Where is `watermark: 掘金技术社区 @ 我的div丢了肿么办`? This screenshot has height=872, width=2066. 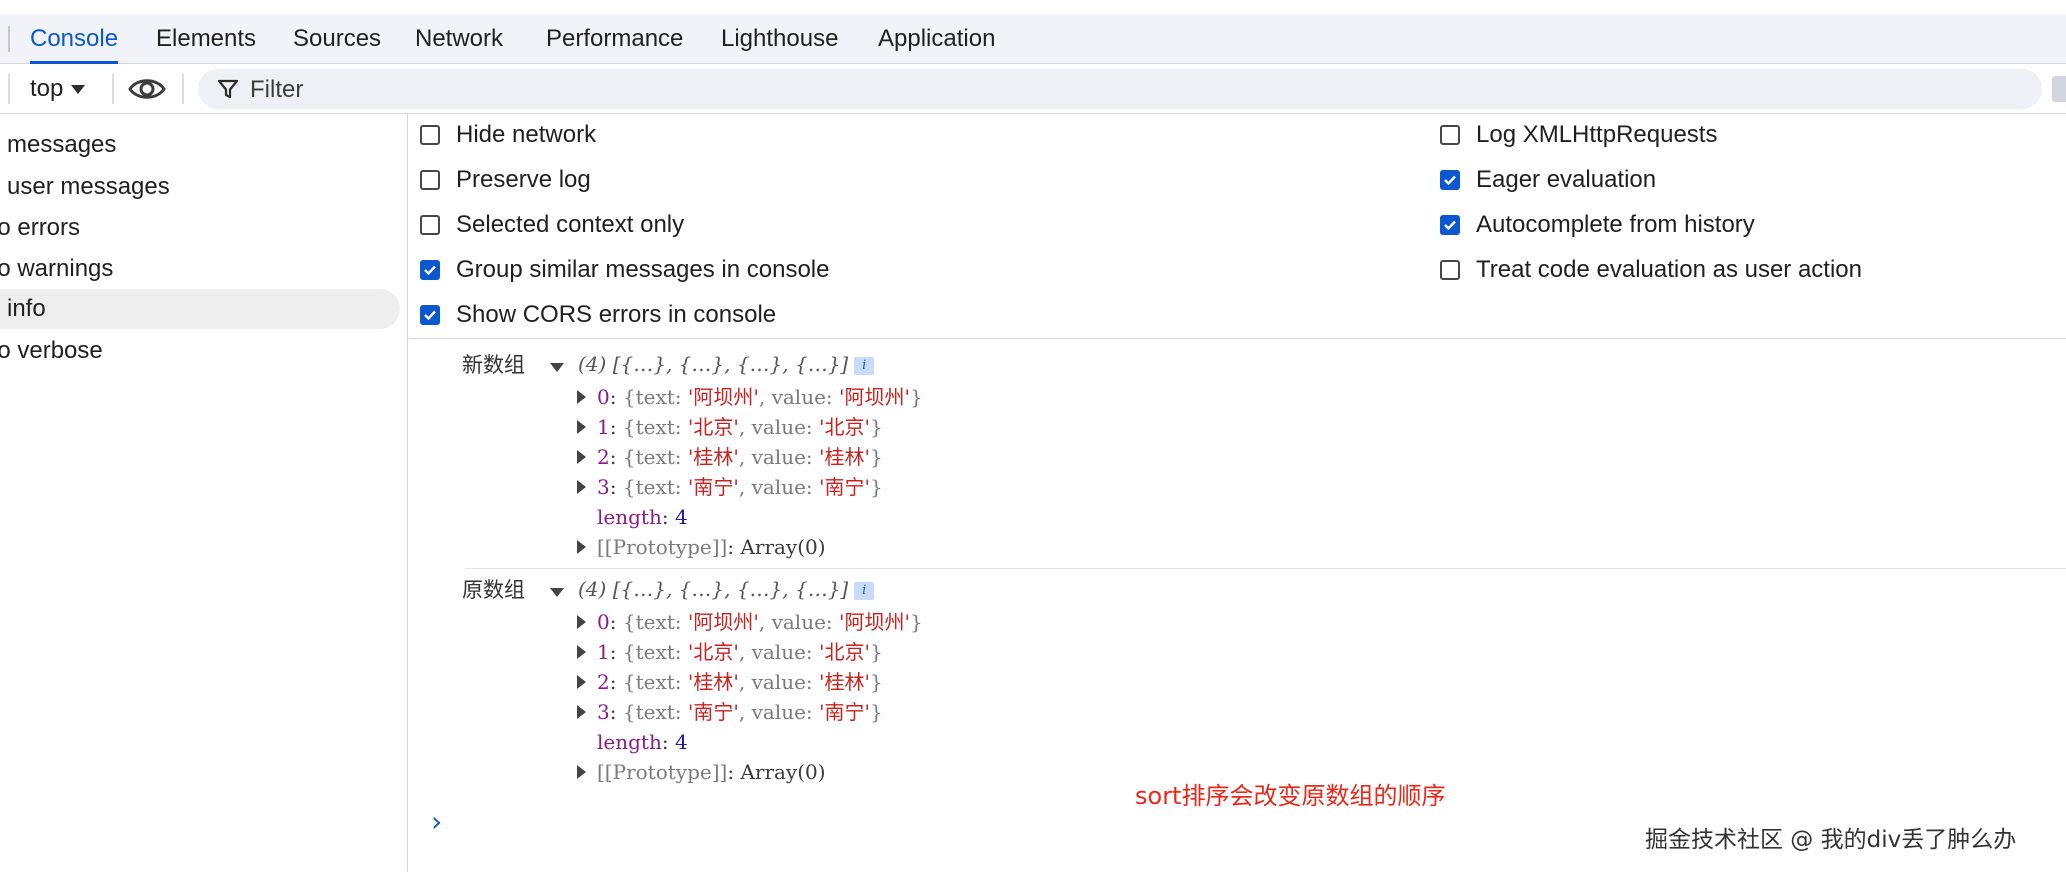 watermark: 掘金技术社区 @ 我的div丢了肿么办 is located at coordinates (1831, 840).